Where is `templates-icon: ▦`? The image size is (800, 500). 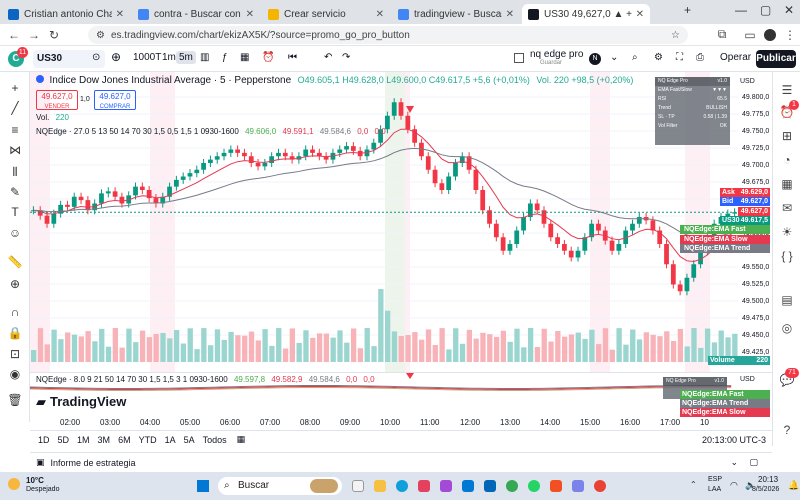
templates-icon: ▦ is located at coordinates (244, 57).